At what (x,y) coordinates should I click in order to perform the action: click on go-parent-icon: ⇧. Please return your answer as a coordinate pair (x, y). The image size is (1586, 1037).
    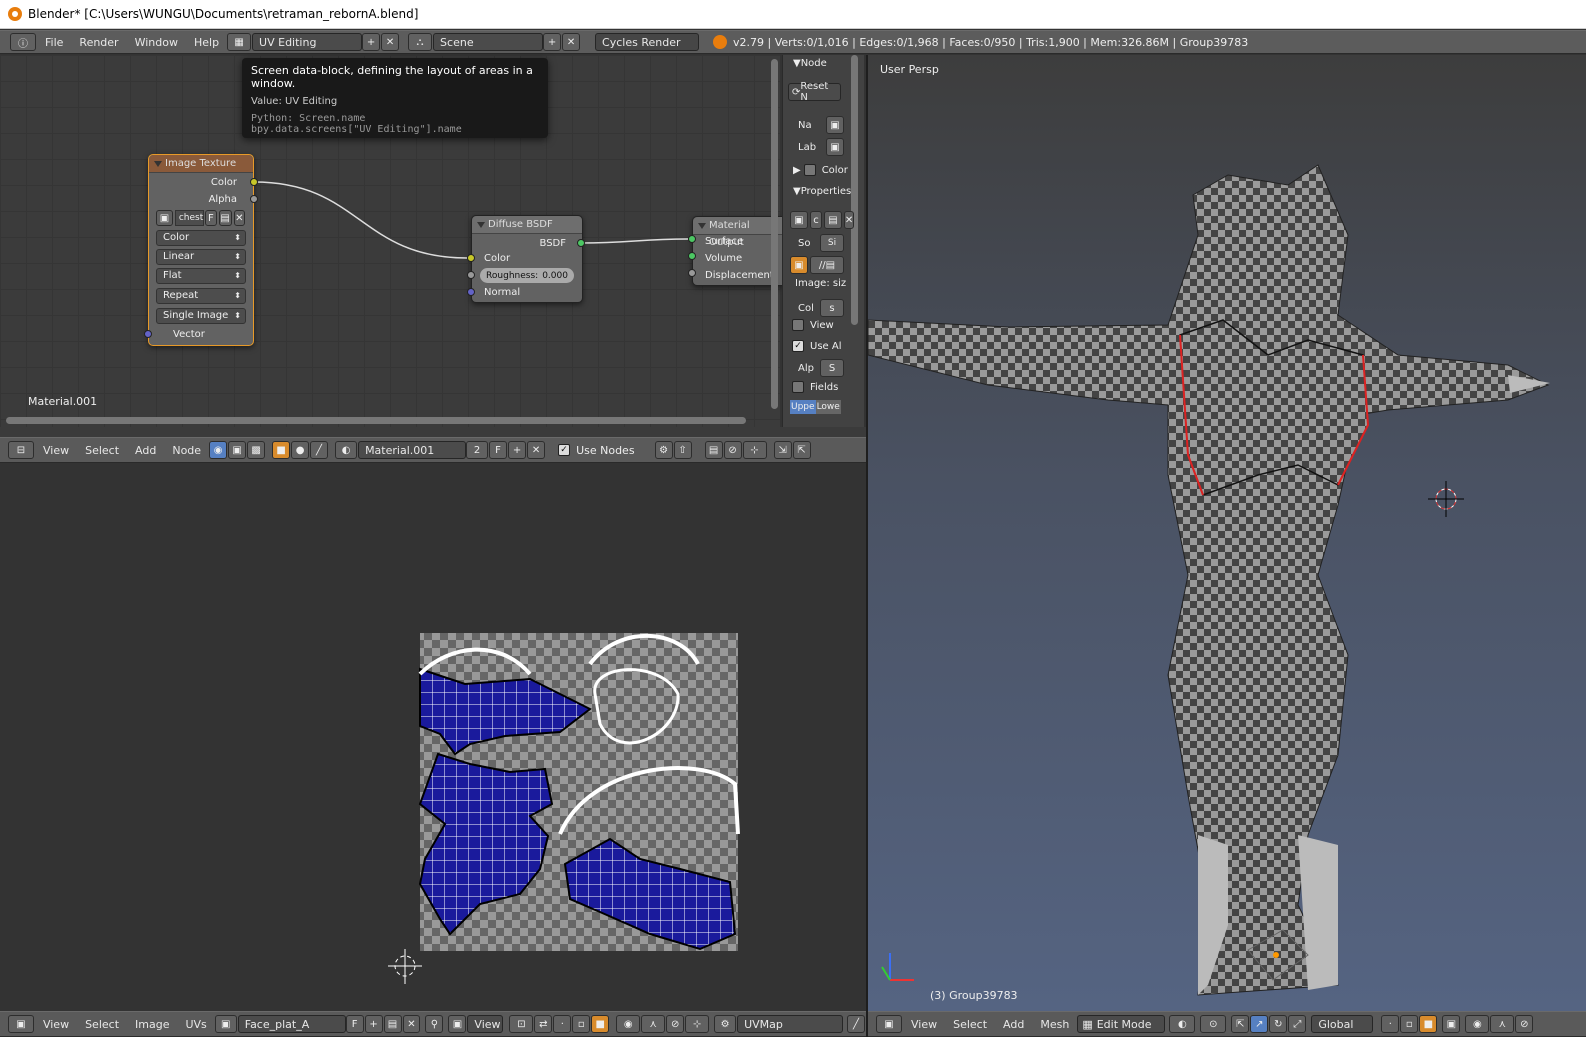
    Looking at the image, I should click on (682, 450).